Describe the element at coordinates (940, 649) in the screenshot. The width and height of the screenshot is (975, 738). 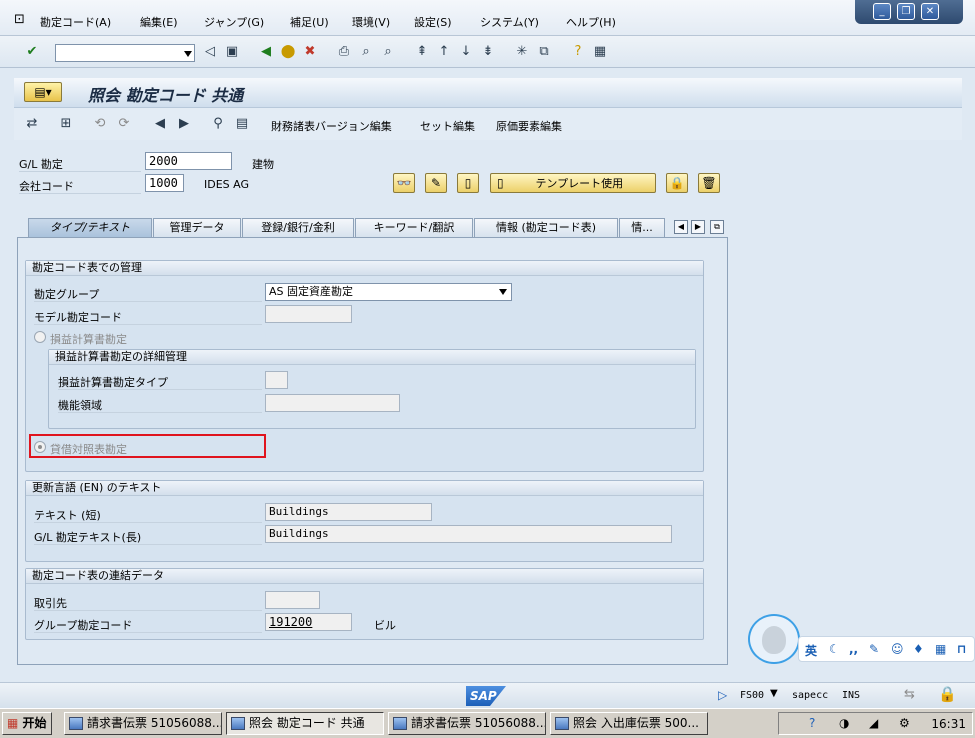
I see `grid-icon: ▦` at that location.